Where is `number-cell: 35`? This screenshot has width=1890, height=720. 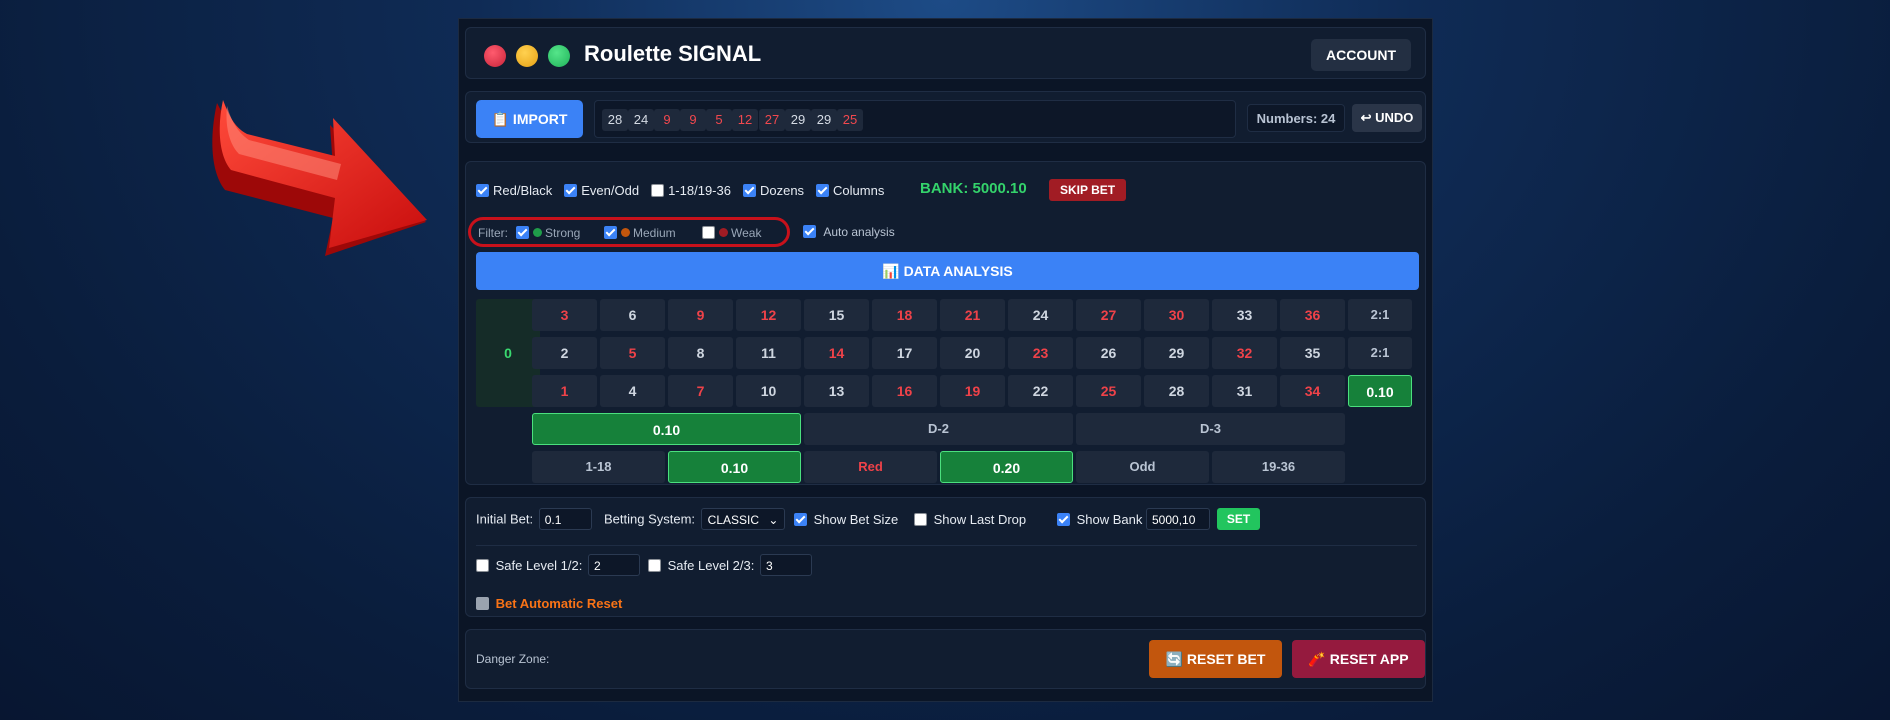
number-cell: 35 is located at coordinates (1312, 353).